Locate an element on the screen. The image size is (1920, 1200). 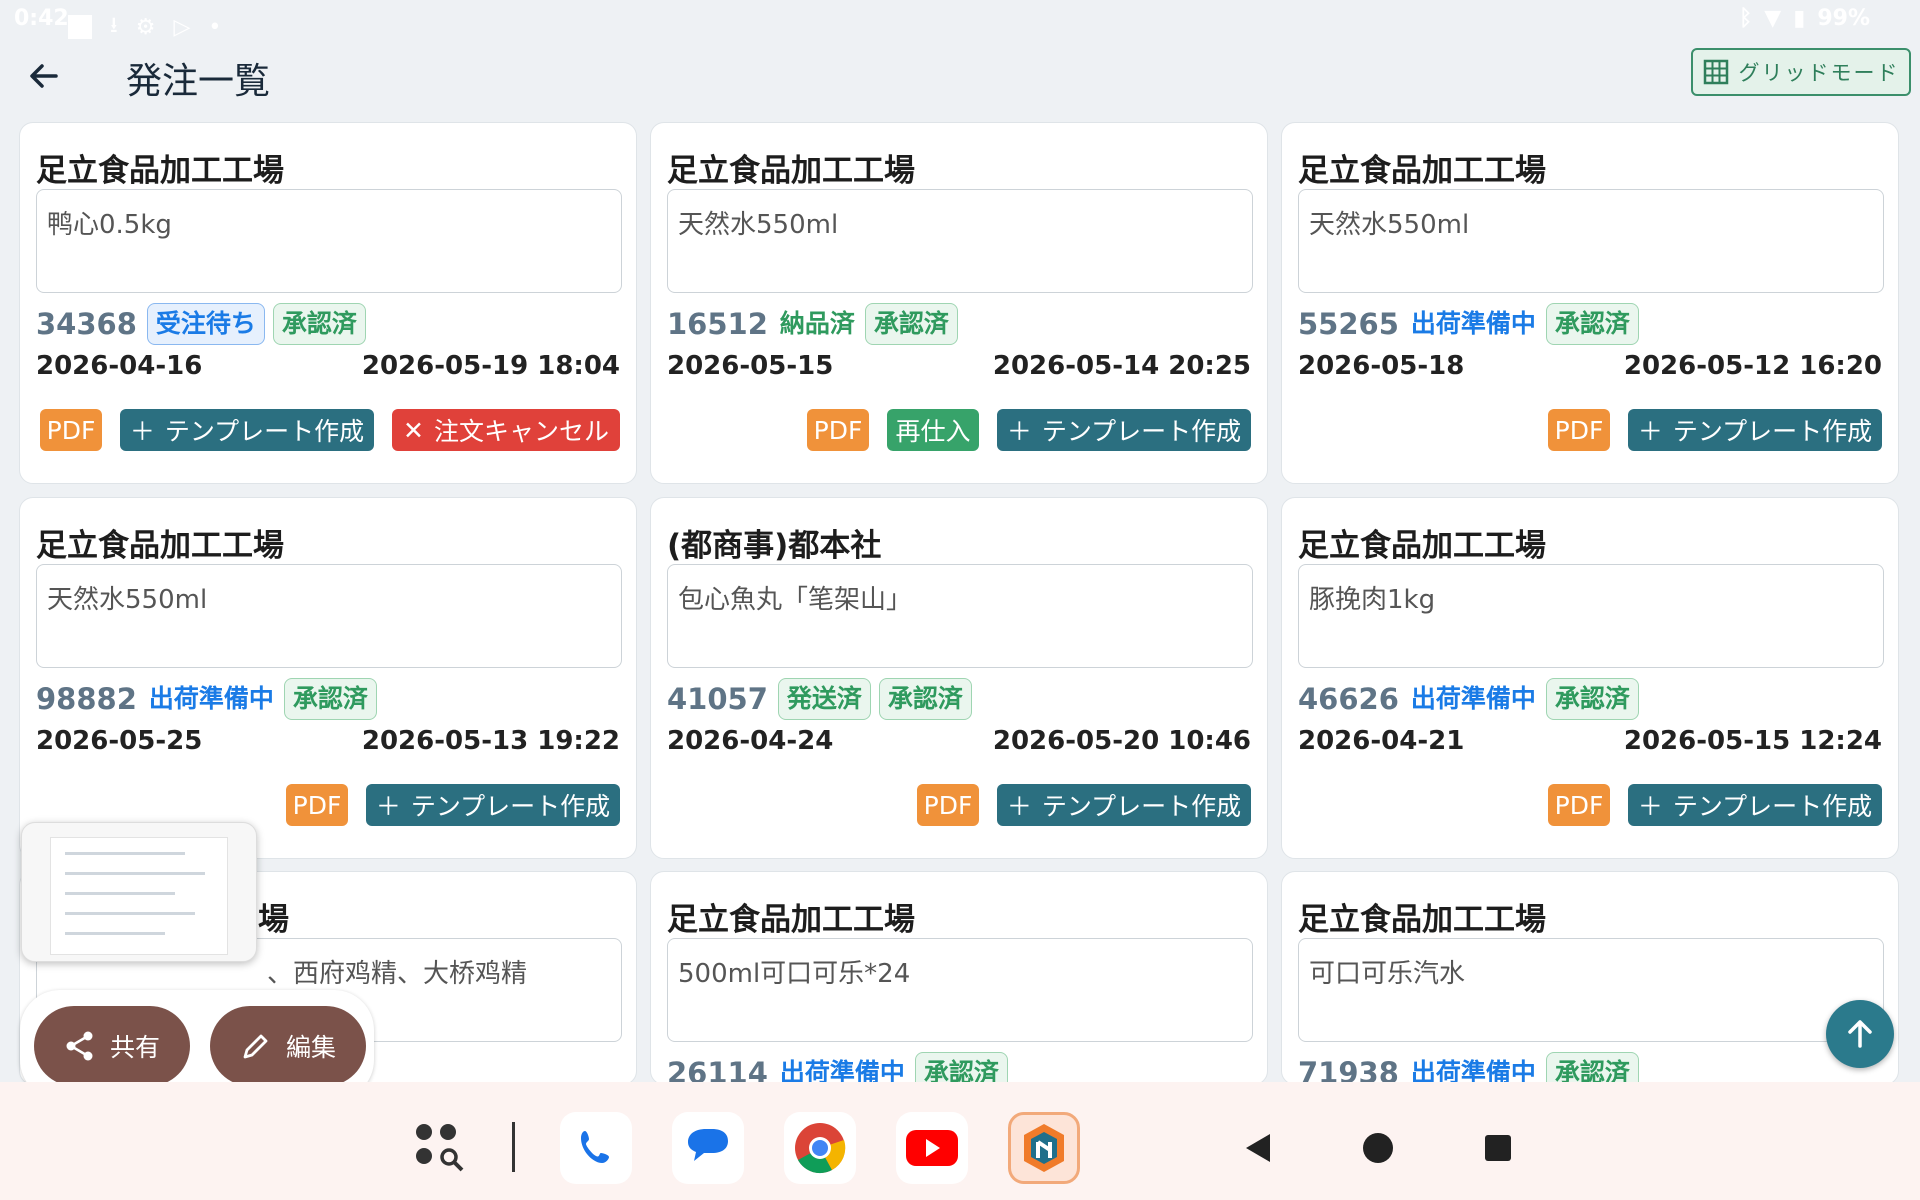
clock: 0:42 is located at coordinates (41, 18).